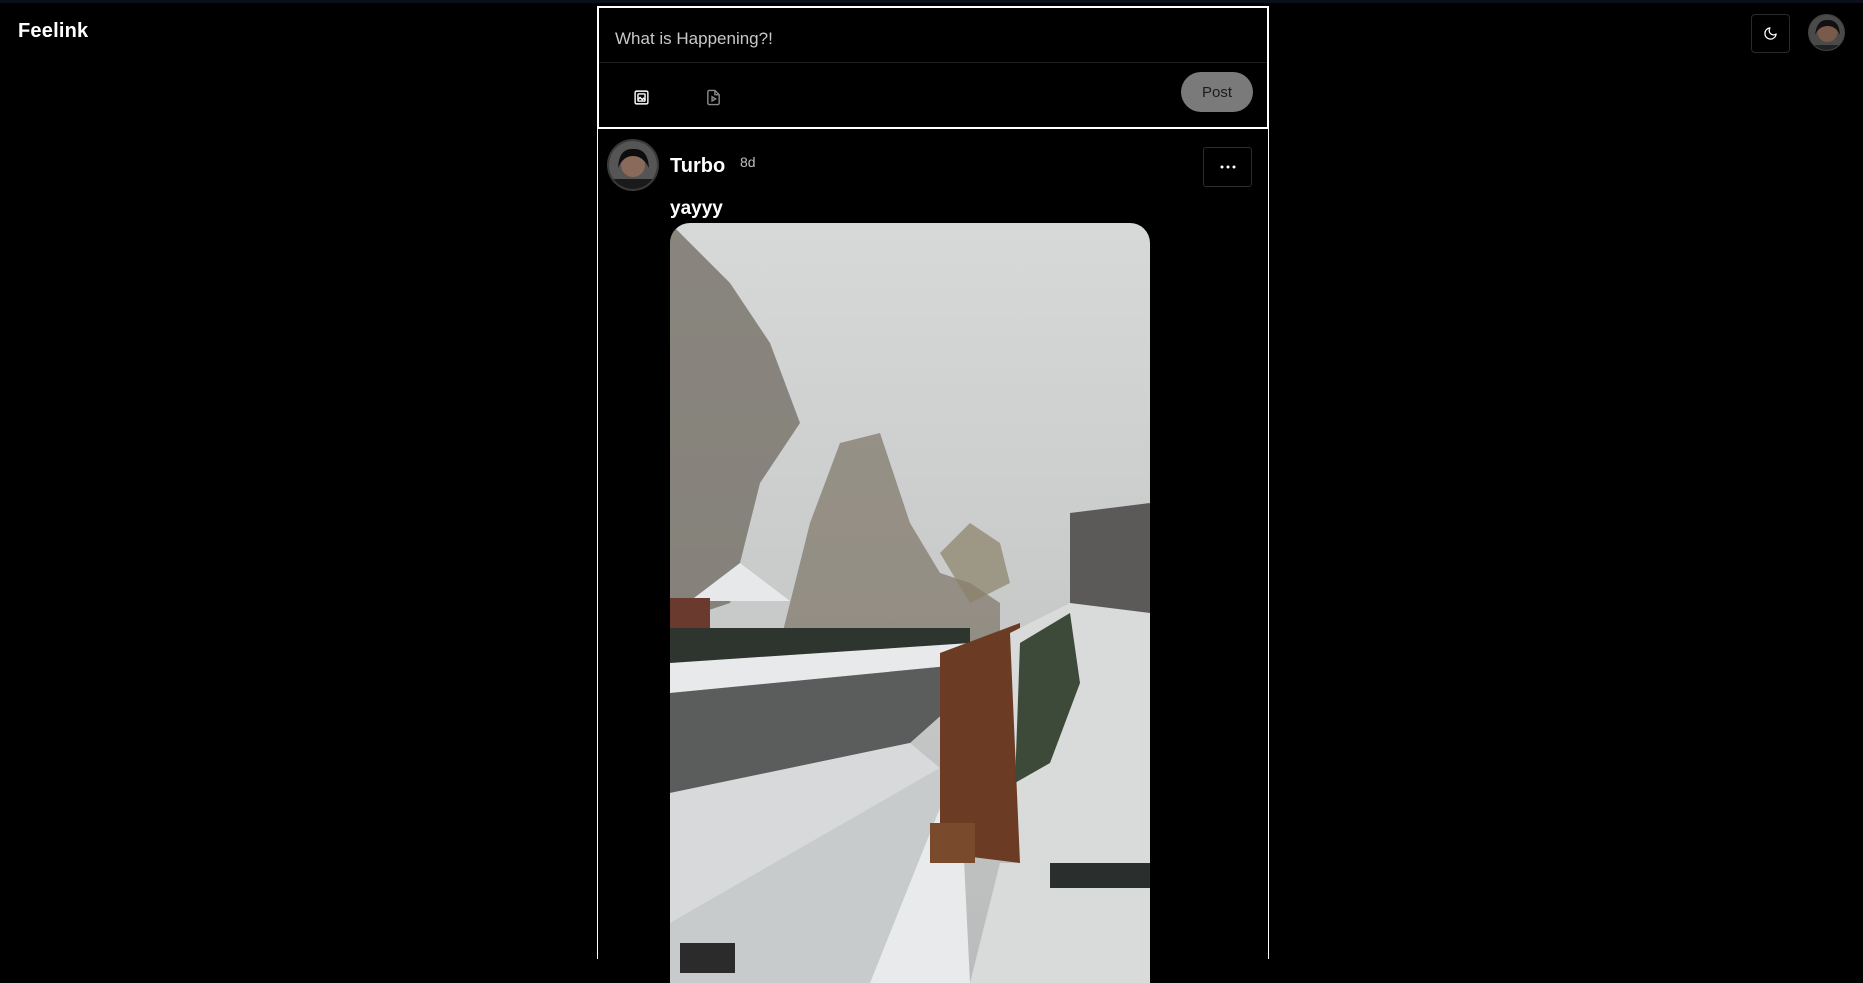  I want to click on user-avatar, so click(1826, 32).